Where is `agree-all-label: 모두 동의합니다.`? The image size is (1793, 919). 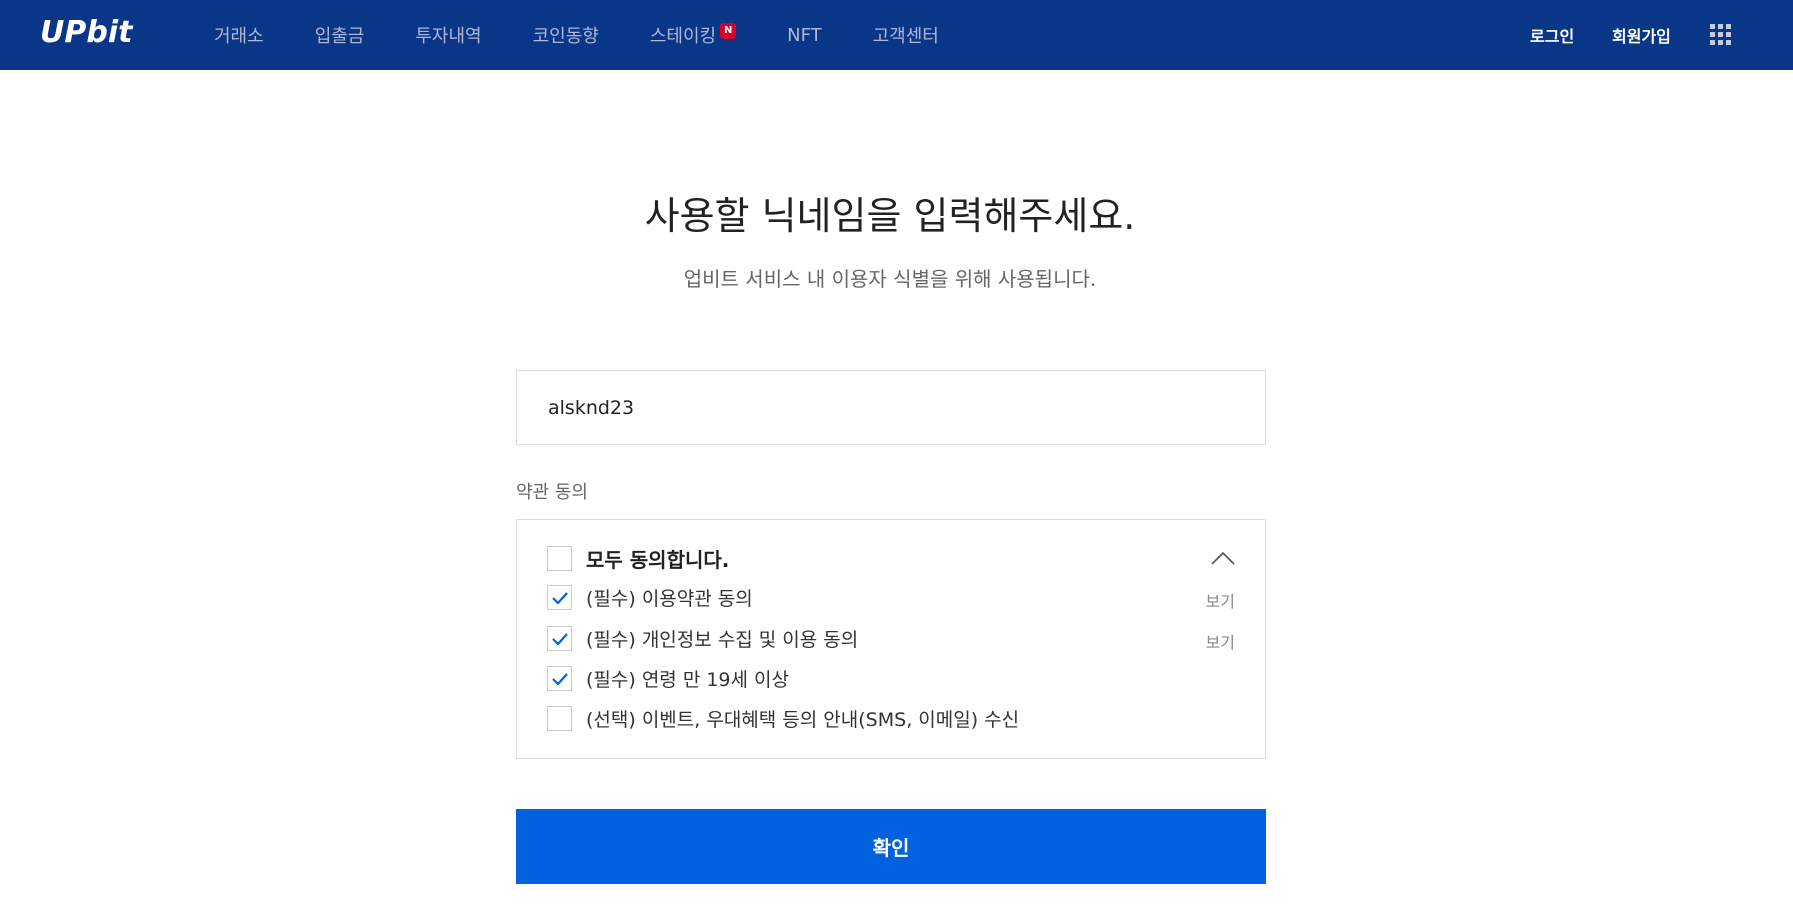 agree-all-label: 모두 동의합니다. is located at coordinates (658, 560).